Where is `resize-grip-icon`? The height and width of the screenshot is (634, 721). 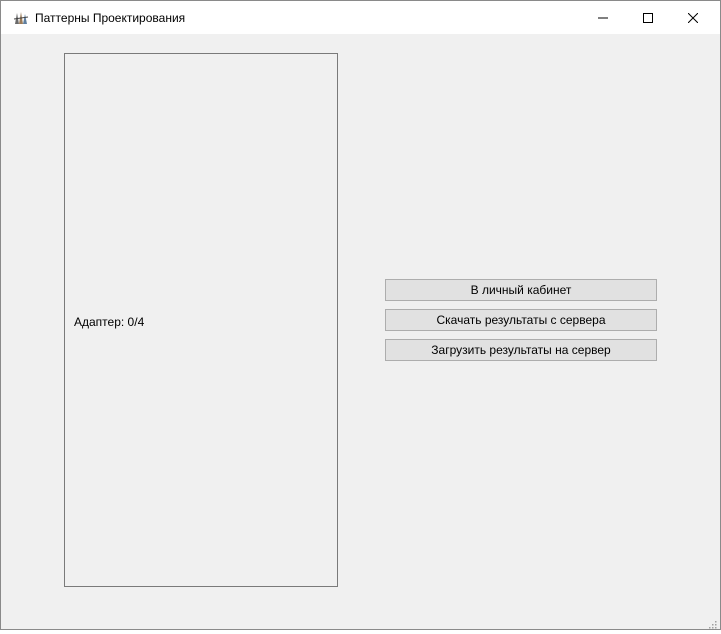 resize-grip-icon is located at coordinates (712, 622).